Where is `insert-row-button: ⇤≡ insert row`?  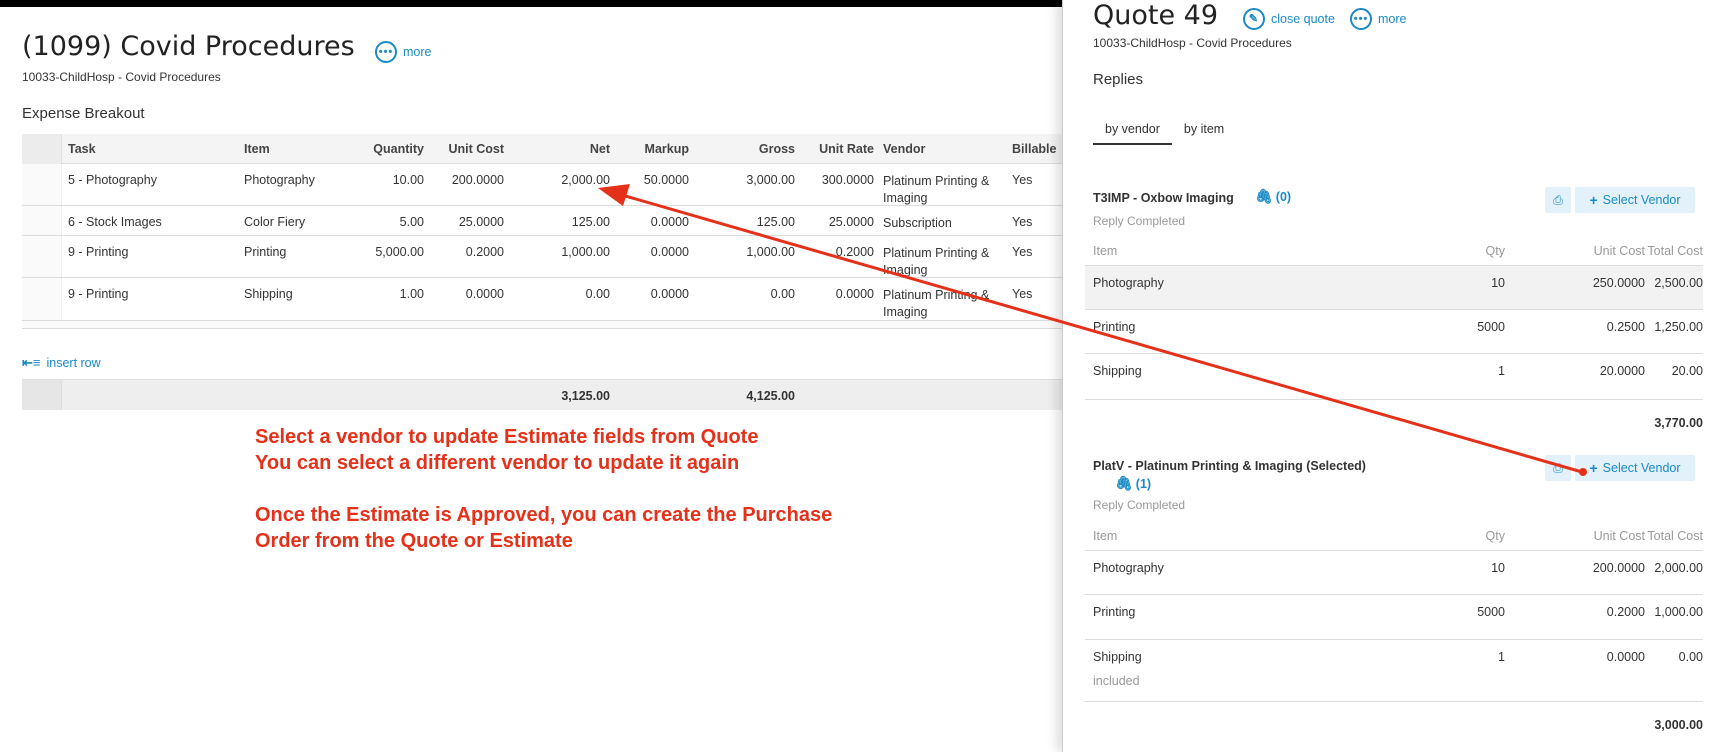 insert-row-button: ⇤≡ insert row is located at coordinates (61, 363).